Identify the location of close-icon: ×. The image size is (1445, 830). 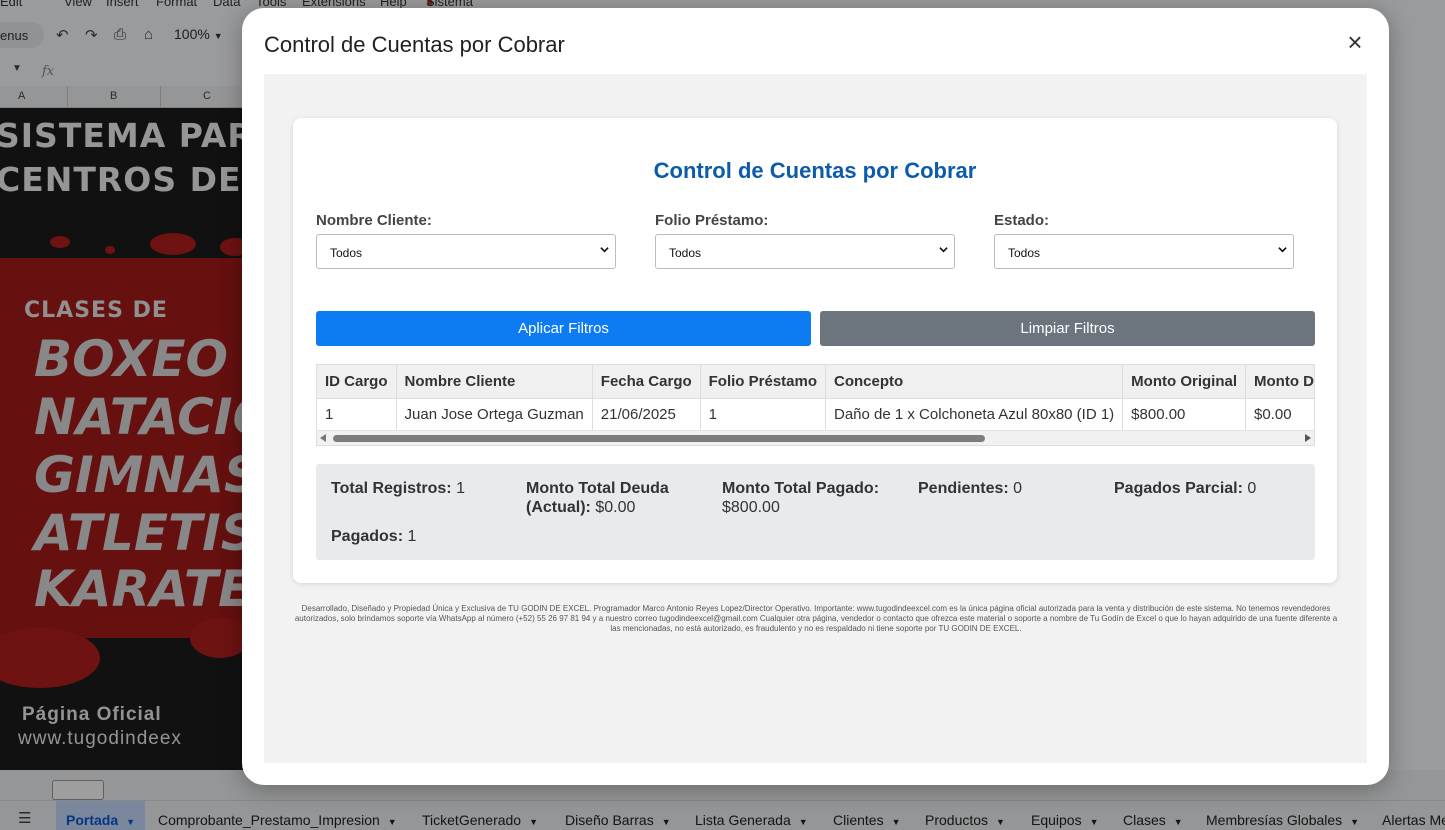
(1355, 42).